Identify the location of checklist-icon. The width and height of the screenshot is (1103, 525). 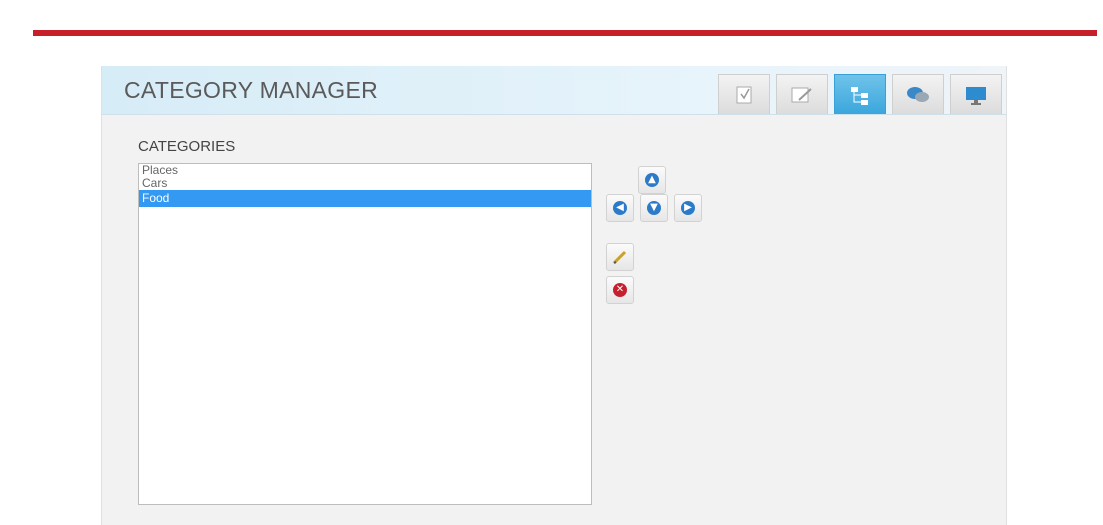
(744, 94).